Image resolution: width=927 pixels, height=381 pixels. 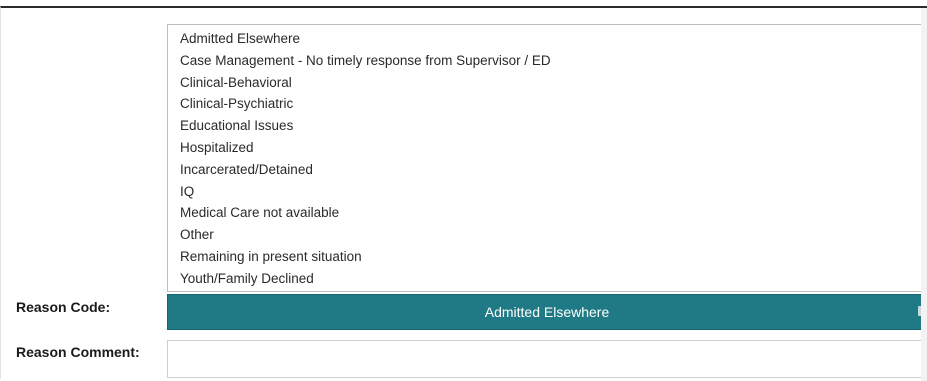 I want to click on dropdown-option-educational-issues: Educational Issues, so click(x=547, y=126).